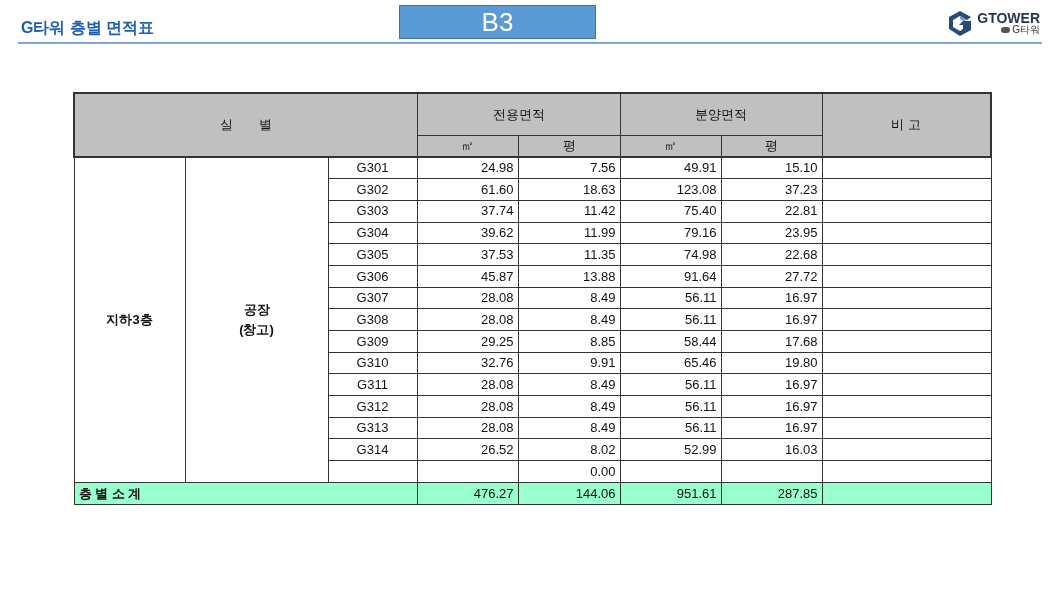 This screenshot has width=1060, height=600. Describe the element at coordinates (497, 22) in the screenshot. I see `floor-badge: B3` at that location.